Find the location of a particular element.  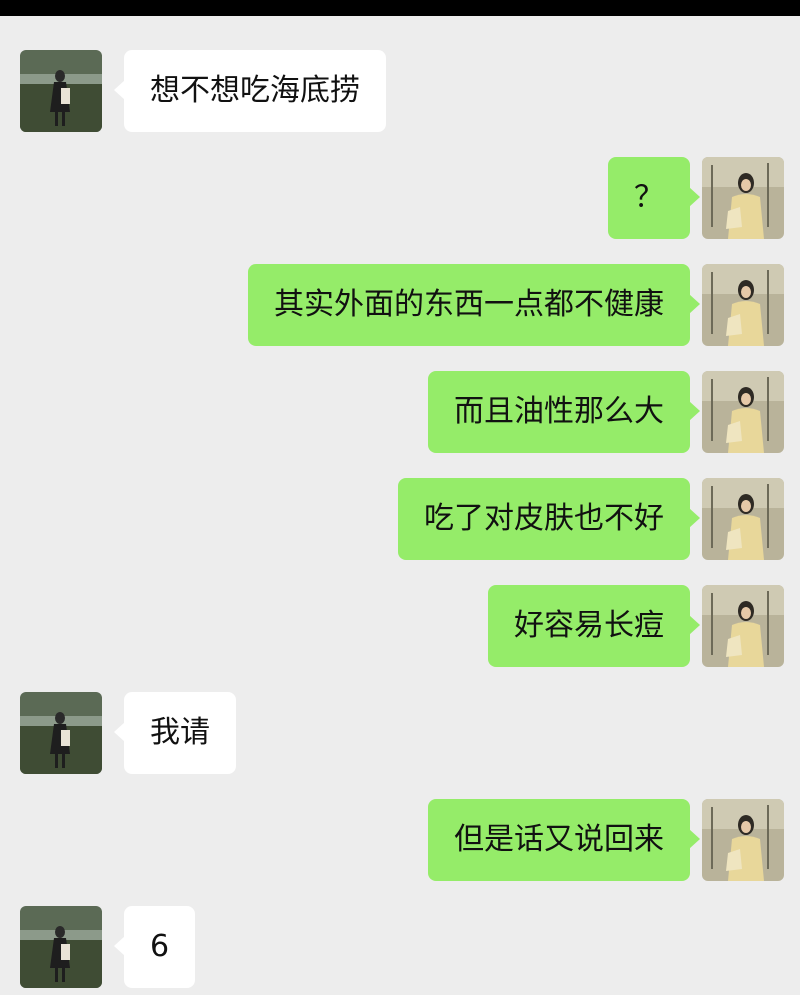

message-bubble: 其实外面的东西一点都不健康 is located at coordinates (474, 305).